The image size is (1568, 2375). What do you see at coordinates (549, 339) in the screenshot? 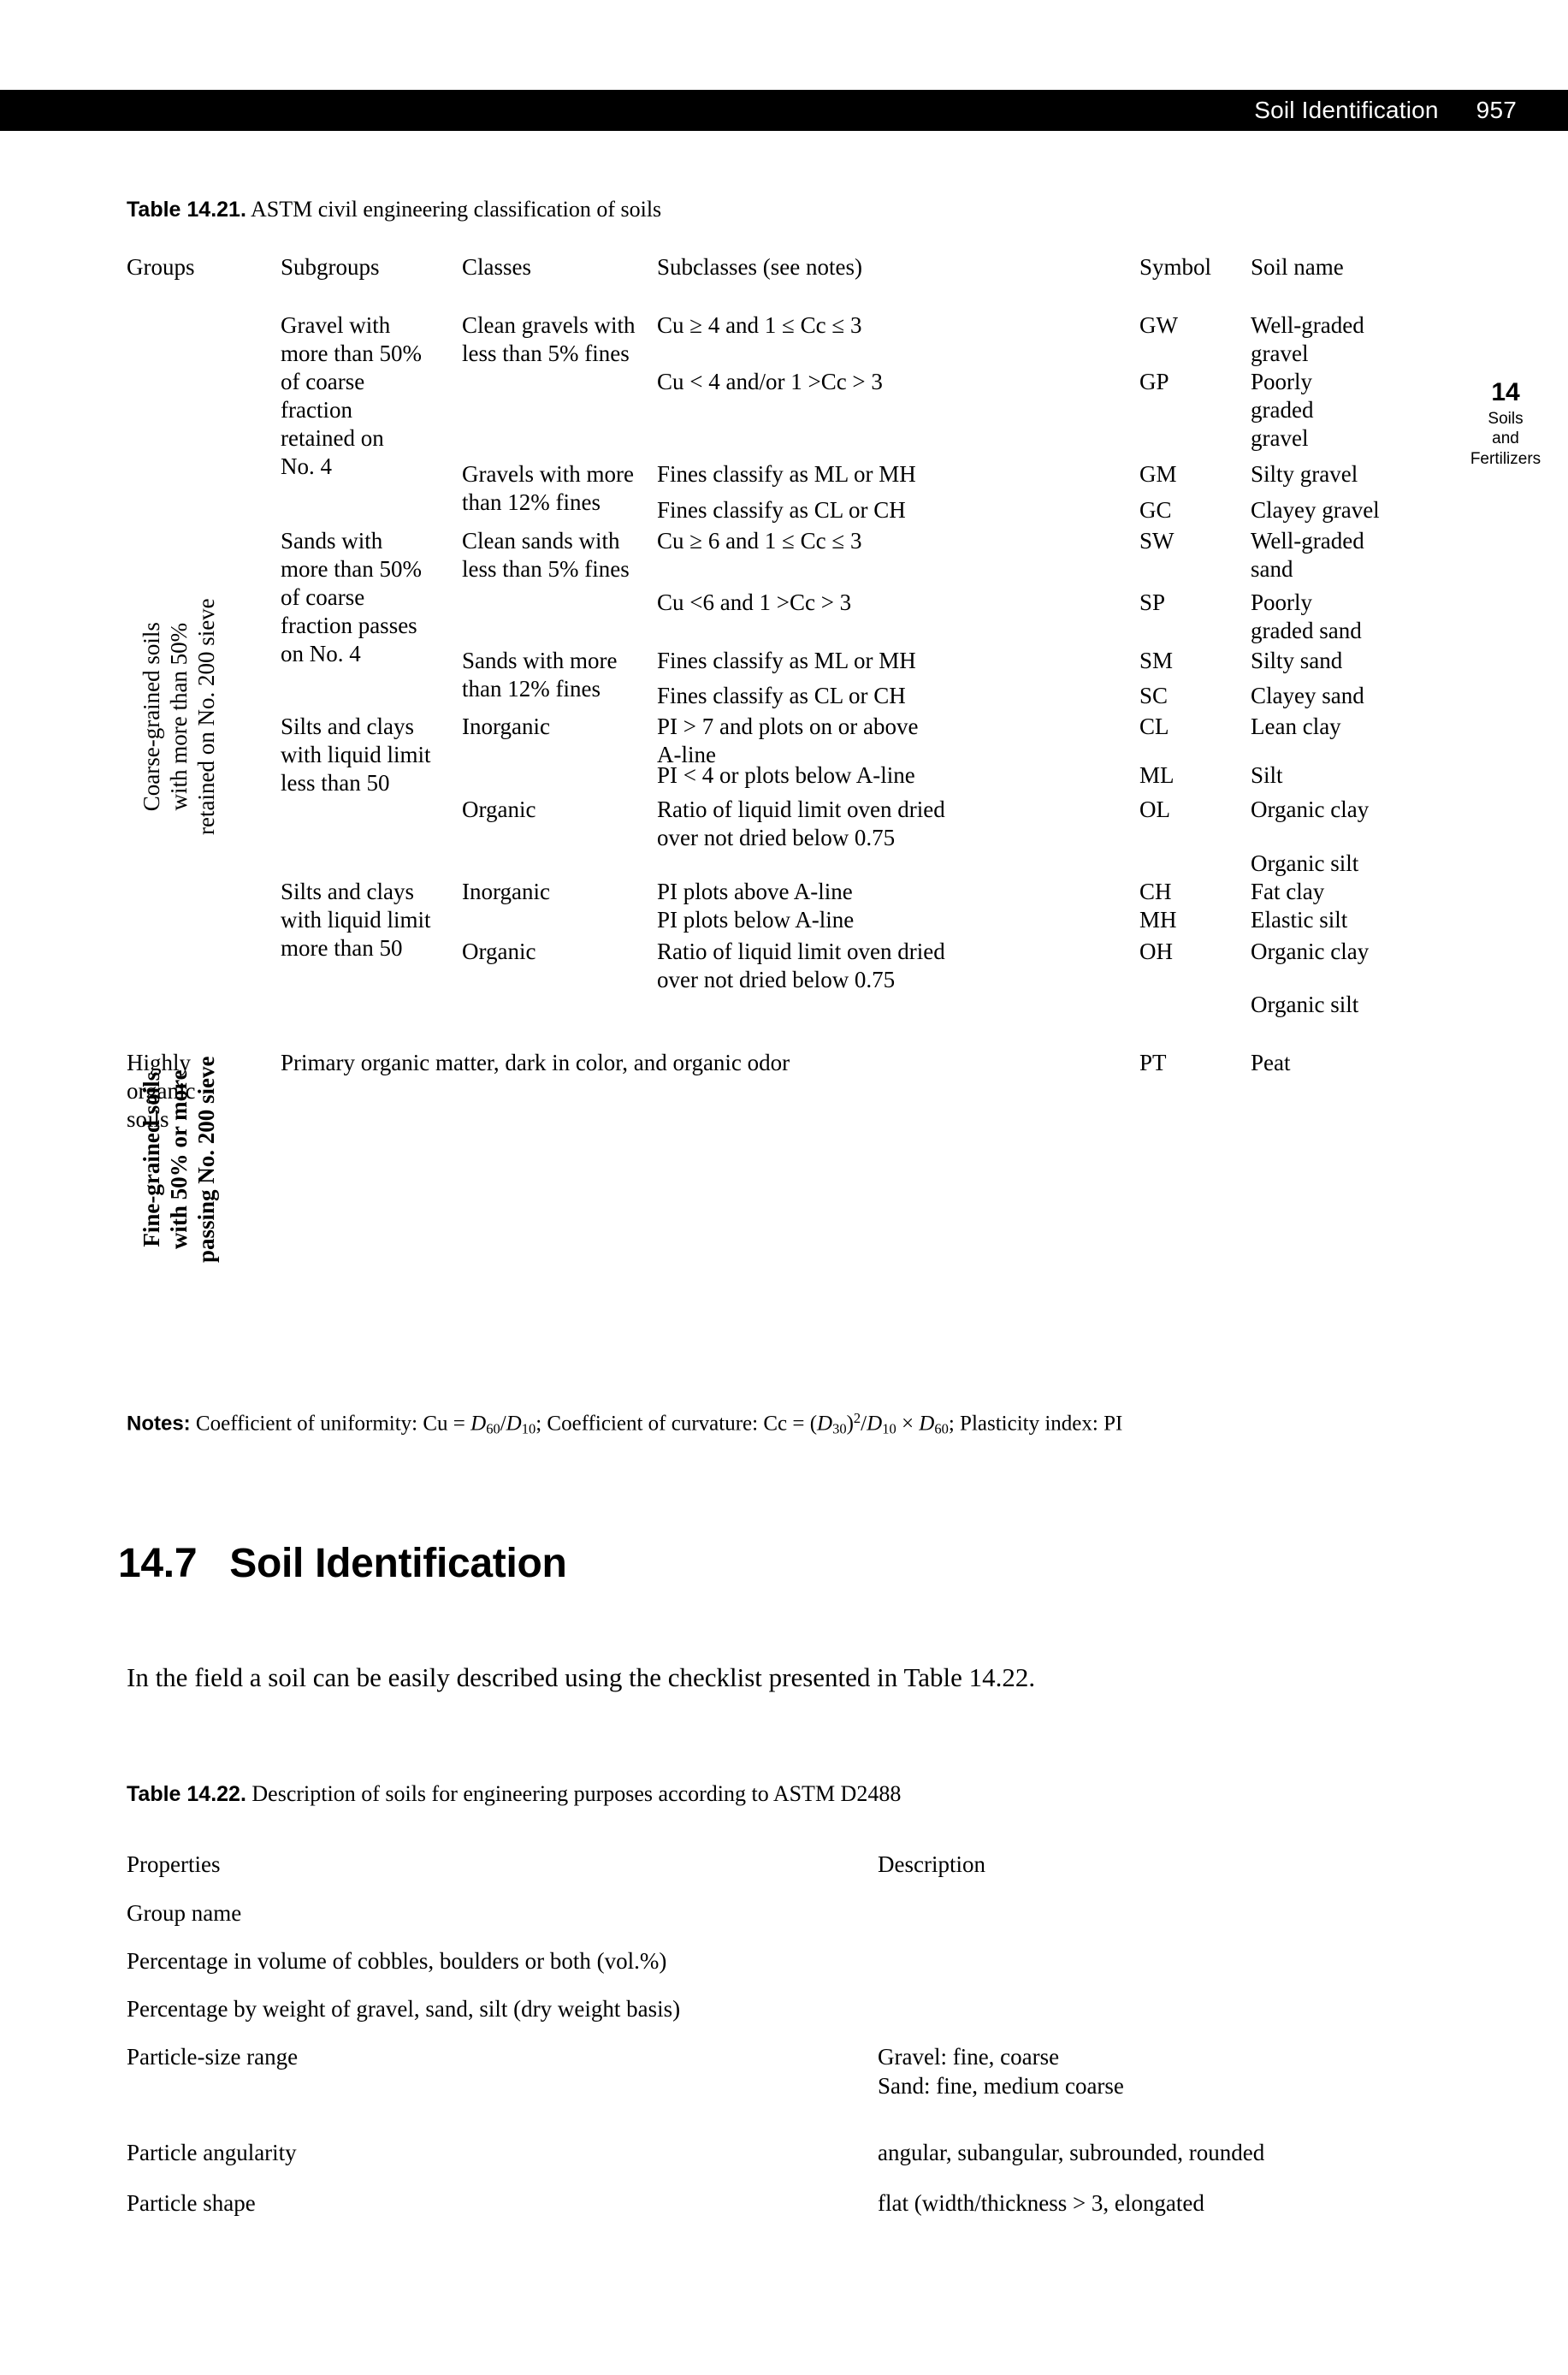
I see `cell-class: Clean gravels with less than 5% fines` at bounding box center [549, 339].